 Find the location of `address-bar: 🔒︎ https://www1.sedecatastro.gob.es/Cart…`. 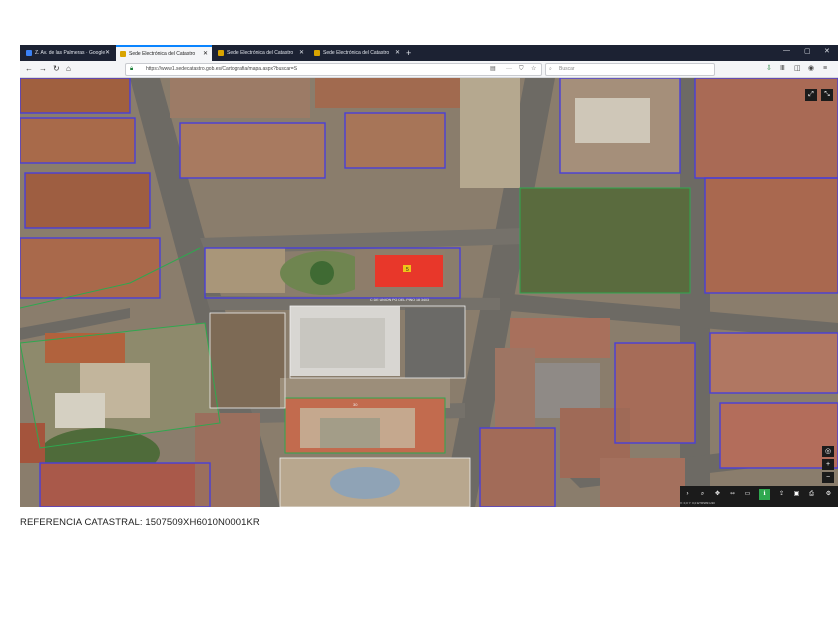

address-bar: 🔒︎ https://www1.sedecatastro.gob.es/Cart… is located at coordinates (333, 69).